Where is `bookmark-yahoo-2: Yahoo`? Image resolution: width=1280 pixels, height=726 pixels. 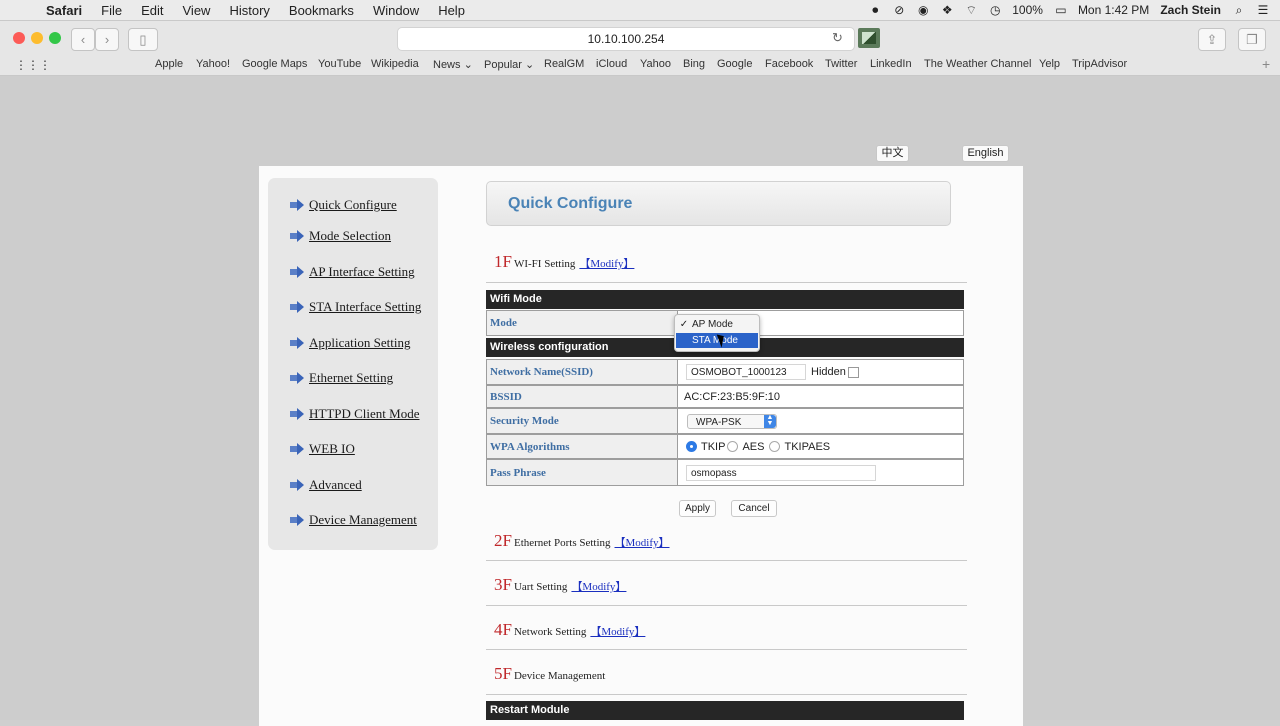
bookmark-yahoo-2: Yahoo is located at coordinates (655, 64).